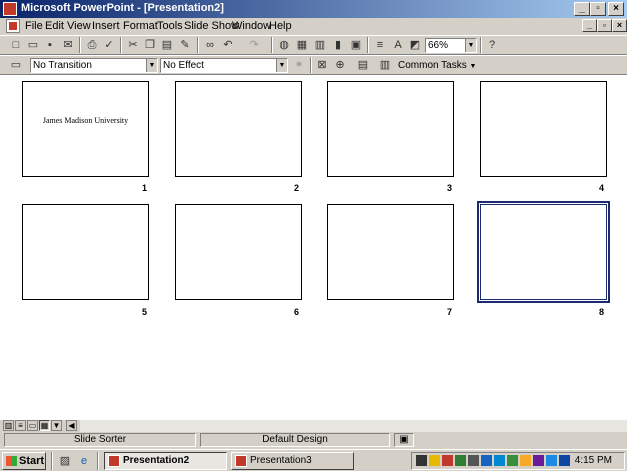  I want to click on redo-icon: ↷, so click(254, 45).